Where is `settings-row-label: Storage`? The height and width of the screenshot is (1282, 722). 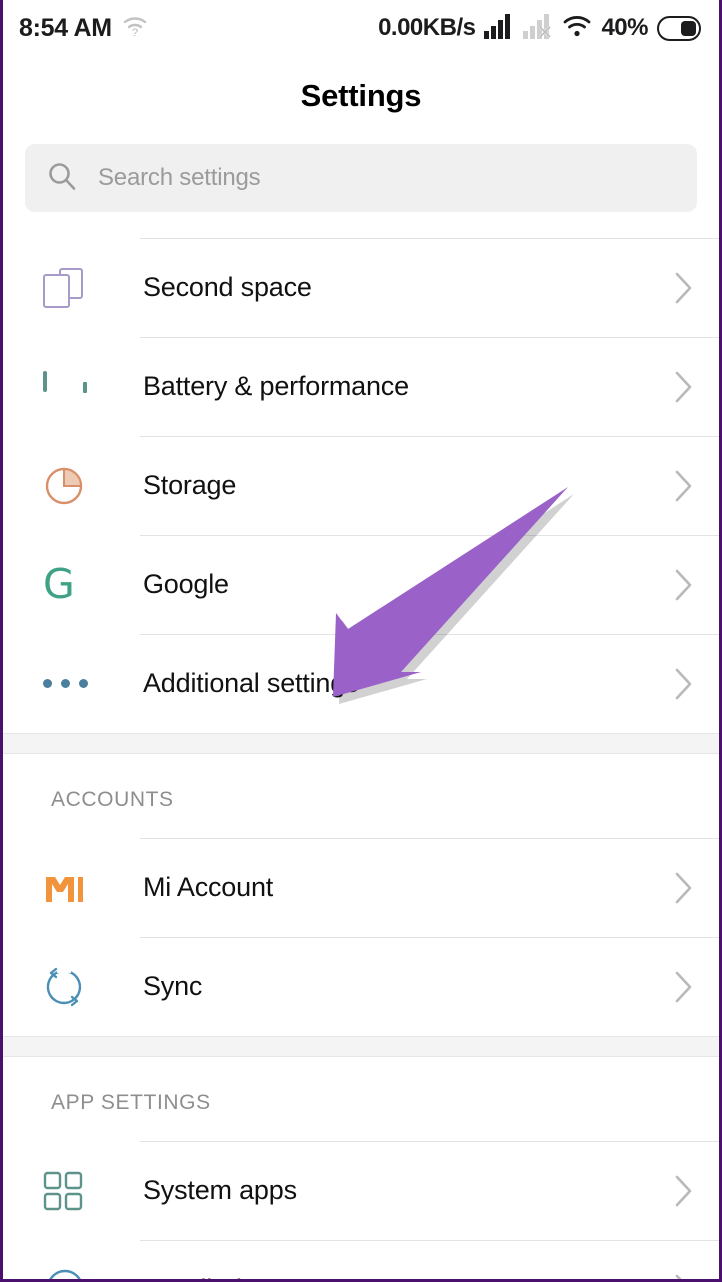 settings-row-label: Storage is located at coordinates (190, 485).